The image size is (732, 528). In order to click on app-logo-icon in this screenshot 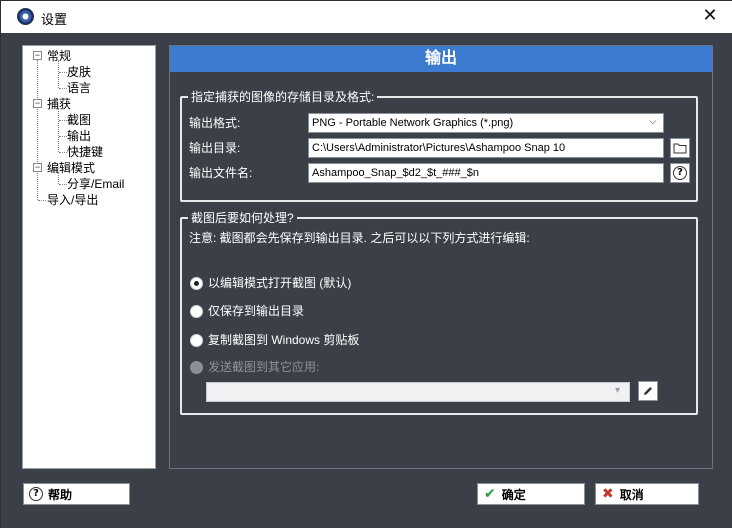, I will do `click(25, 16)`.